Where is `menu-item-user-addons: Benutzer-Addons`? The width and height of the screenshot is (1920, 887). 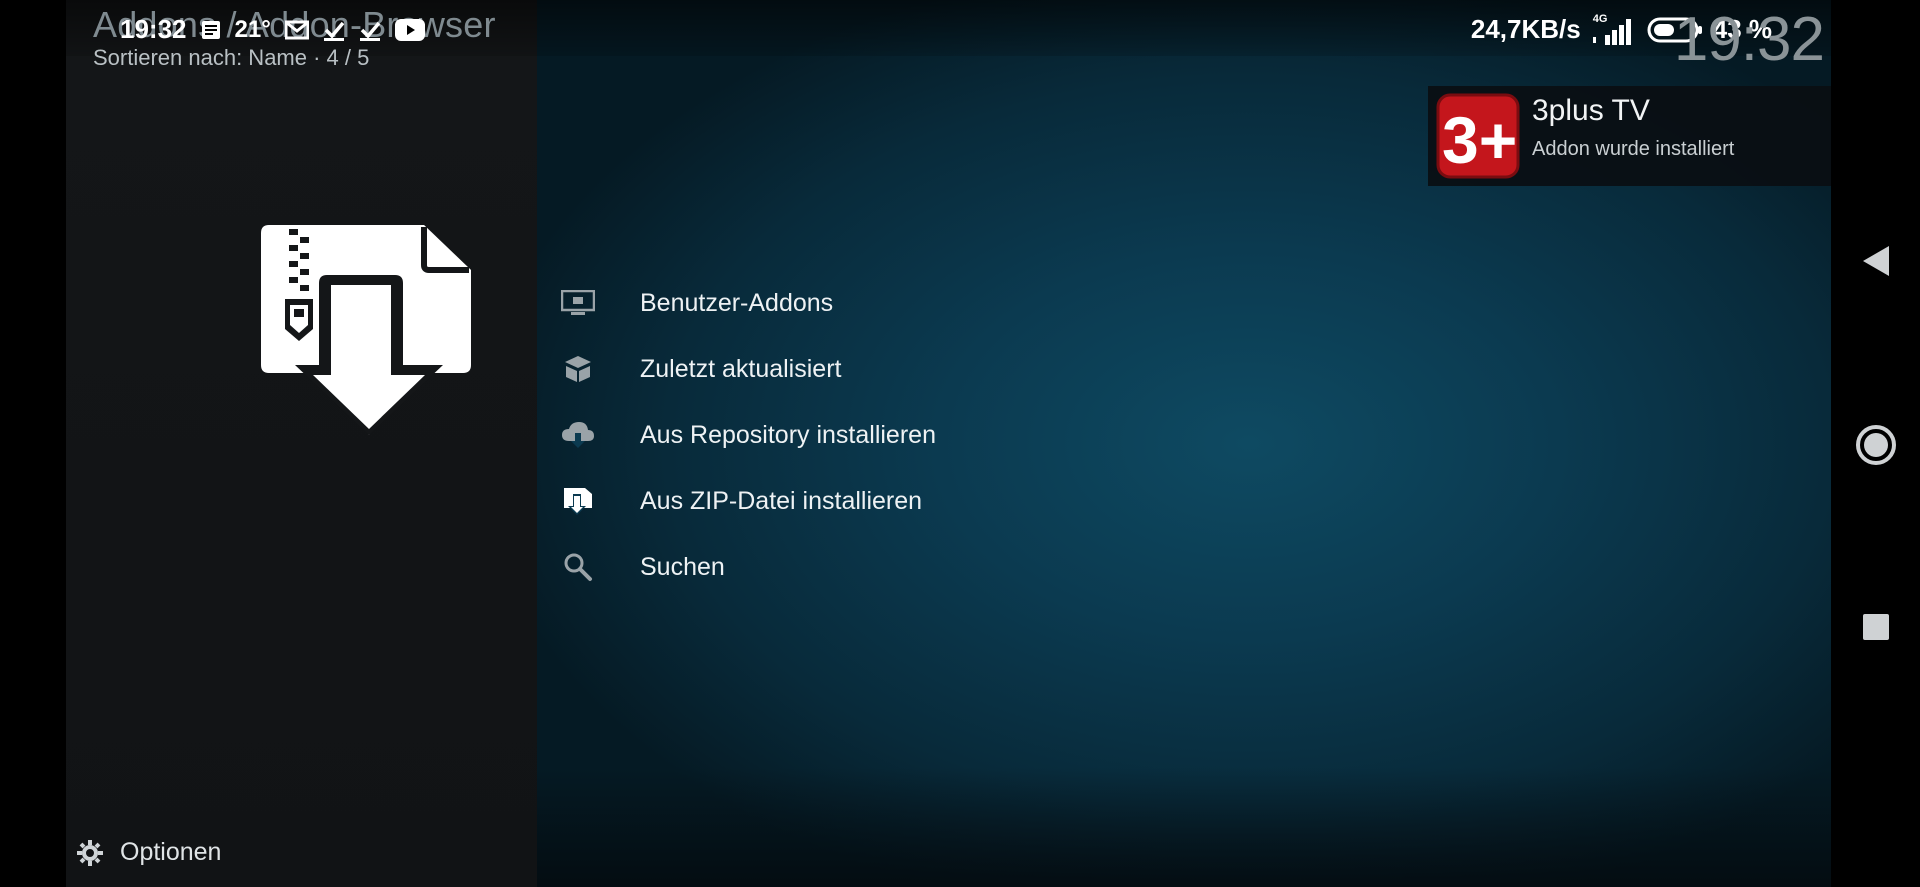 menu-item-user-addons: Benutzer-Addons is located at coordinates (747, 303).